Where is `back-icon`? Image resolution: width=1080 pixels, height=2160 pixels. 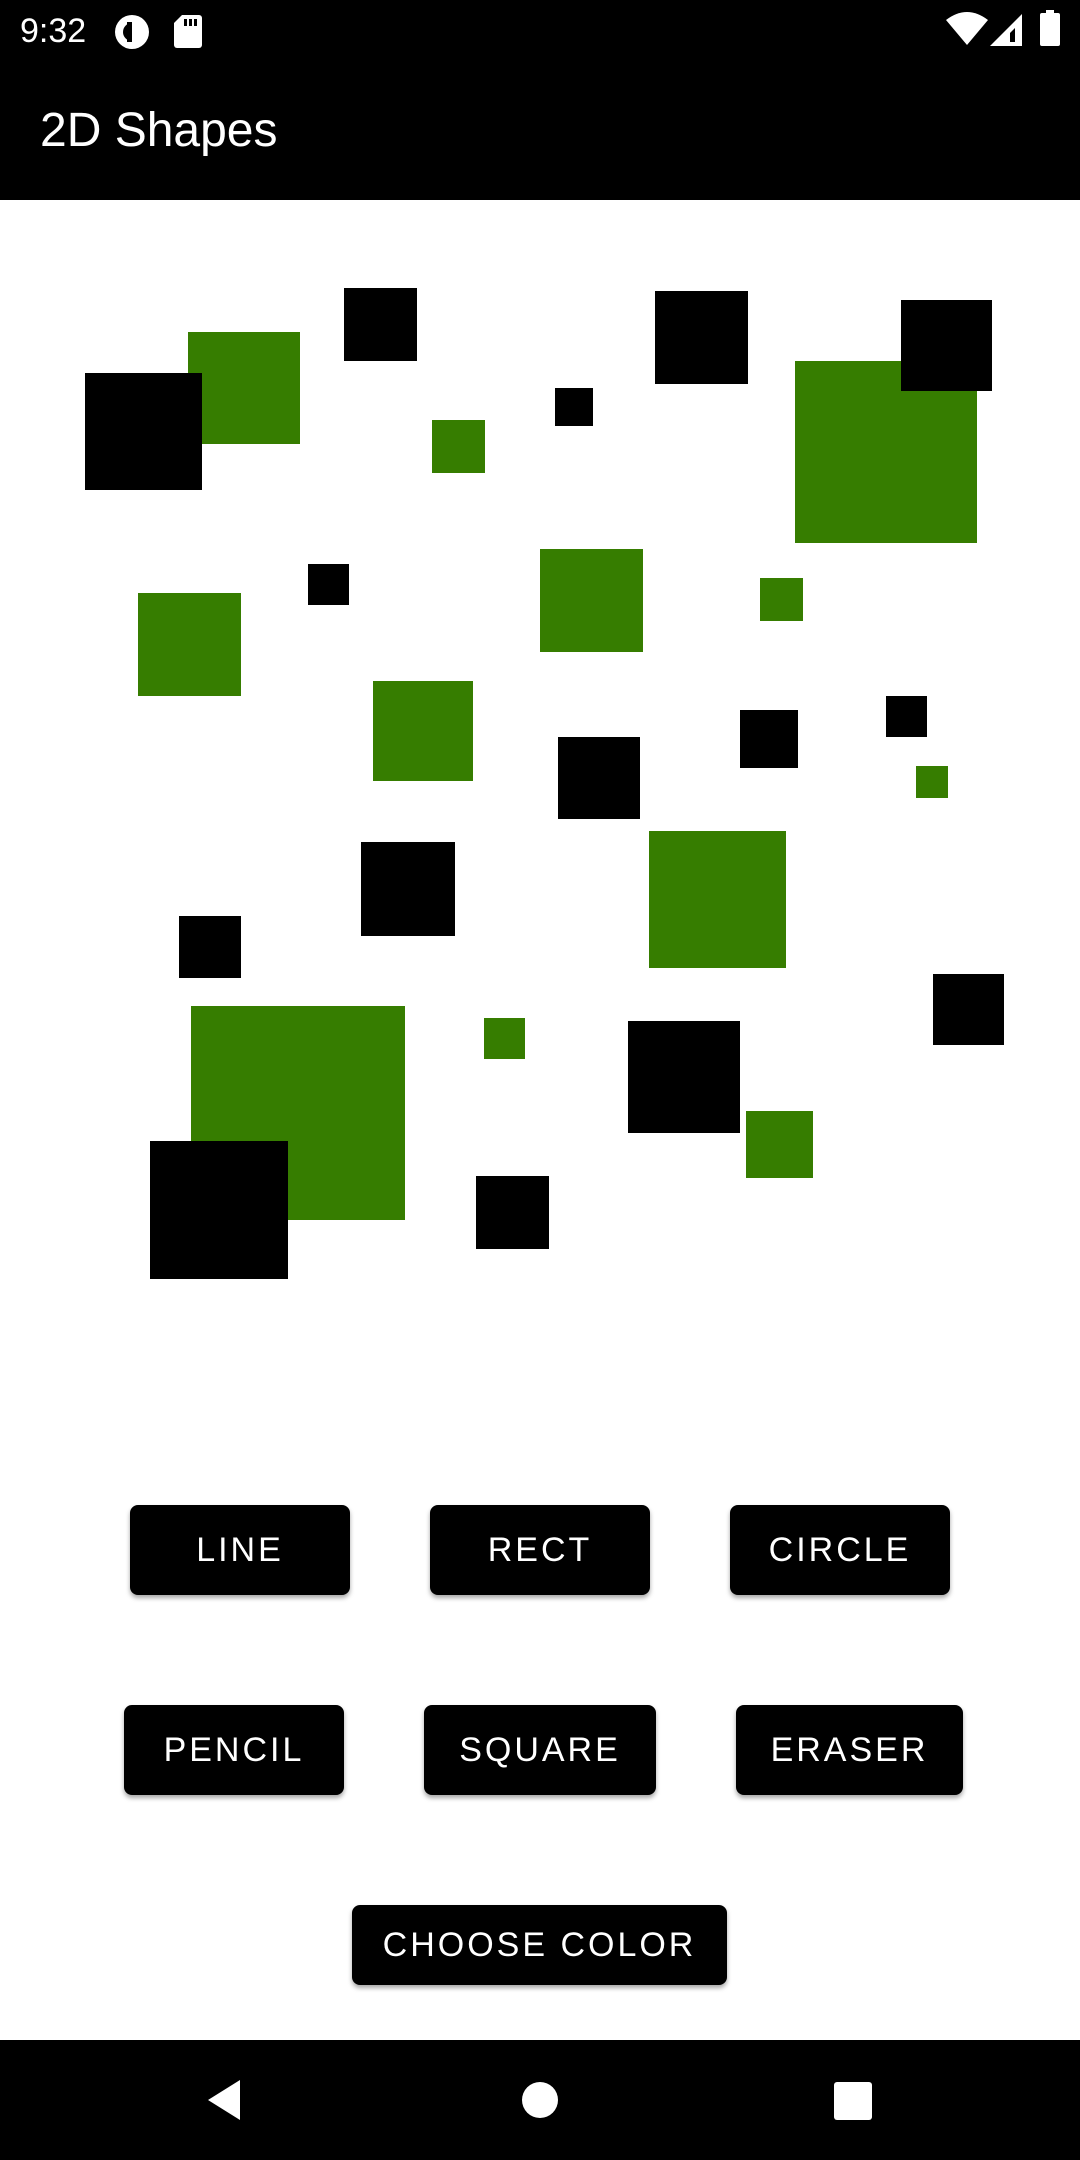 back-icon is located at coordinates (226, 2100).